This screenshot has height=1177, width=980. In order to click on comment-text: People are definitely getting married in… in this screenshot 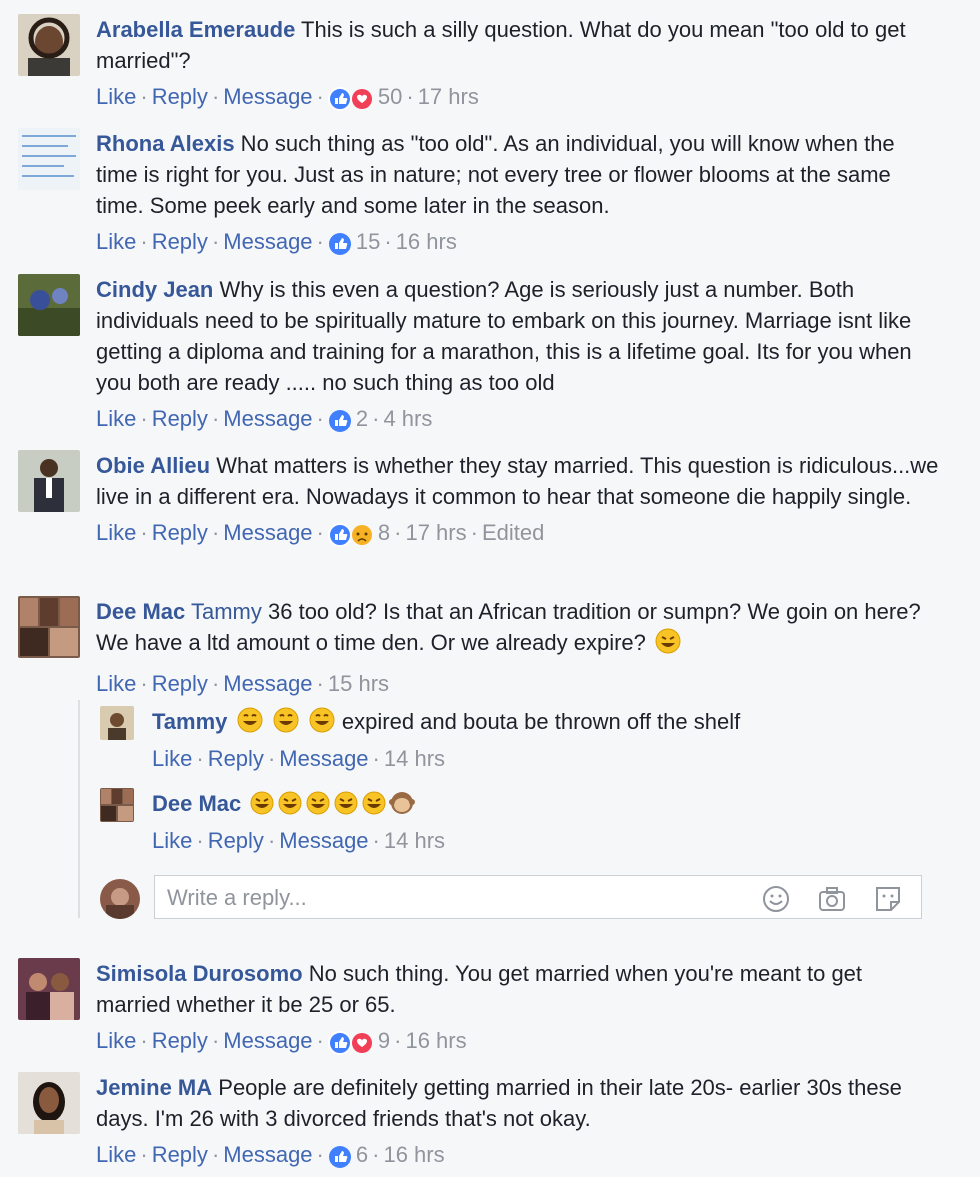, I will do `click(499, 1103)`.